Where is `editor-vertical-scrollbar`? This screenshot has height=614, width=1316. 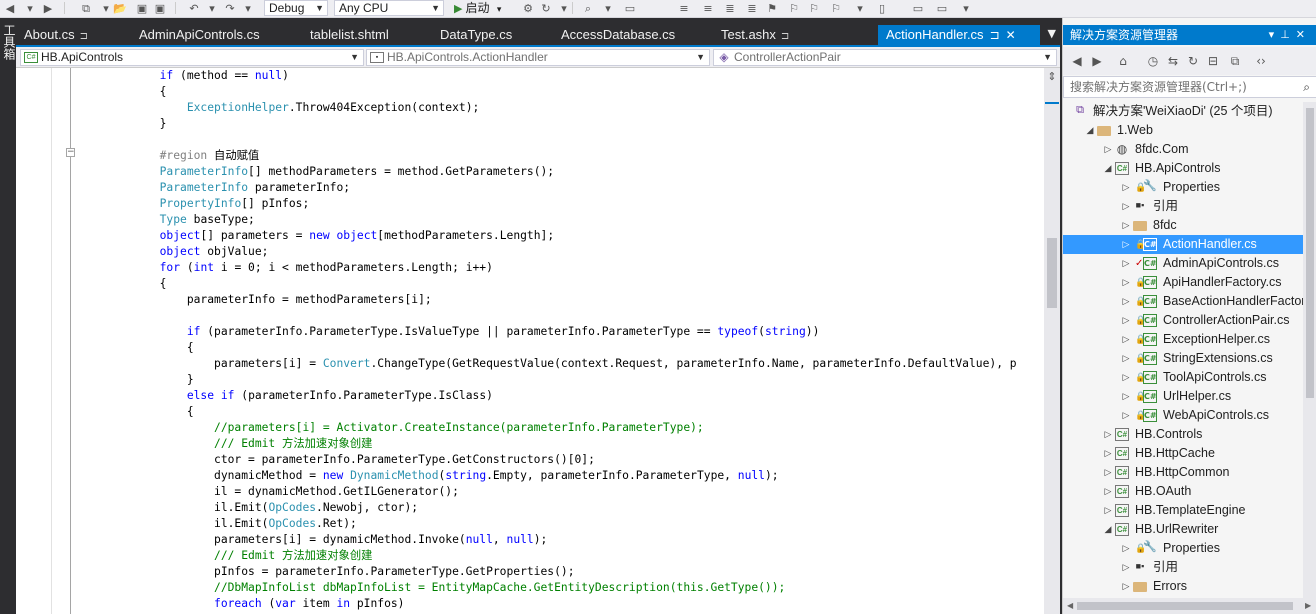
editor-vertical-scrollbar is located at coordinates (1052, 341).